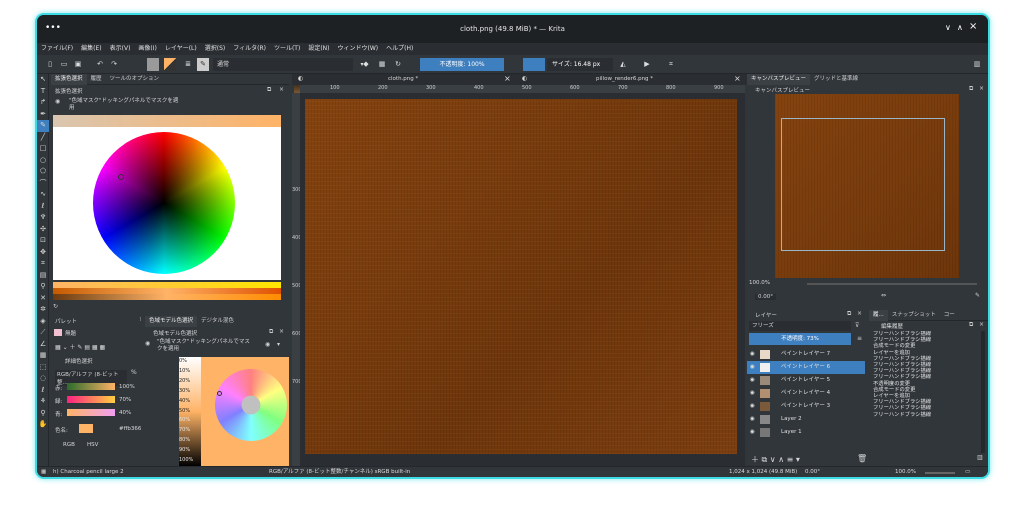 The width and height of the screenshot is (1024, 518). Describe the element at coordinates (43, 299) in the screenshot. I see `colorize-mask-icon: ✕` at that location.